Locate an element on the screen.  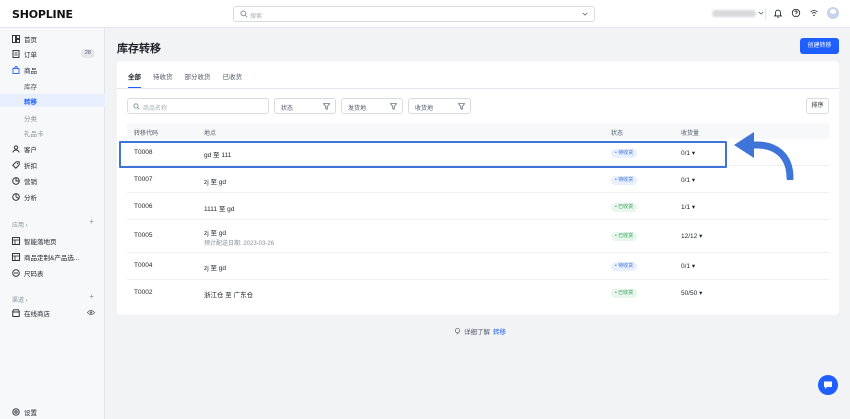
sidebar-item-label: 分类 is located at coordinates (30, 119).